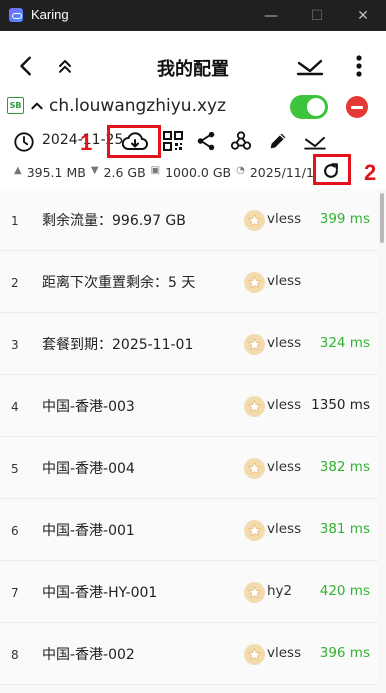  I want to click on node-name: 套餐到期：2025-11-01, so click(118, 345).